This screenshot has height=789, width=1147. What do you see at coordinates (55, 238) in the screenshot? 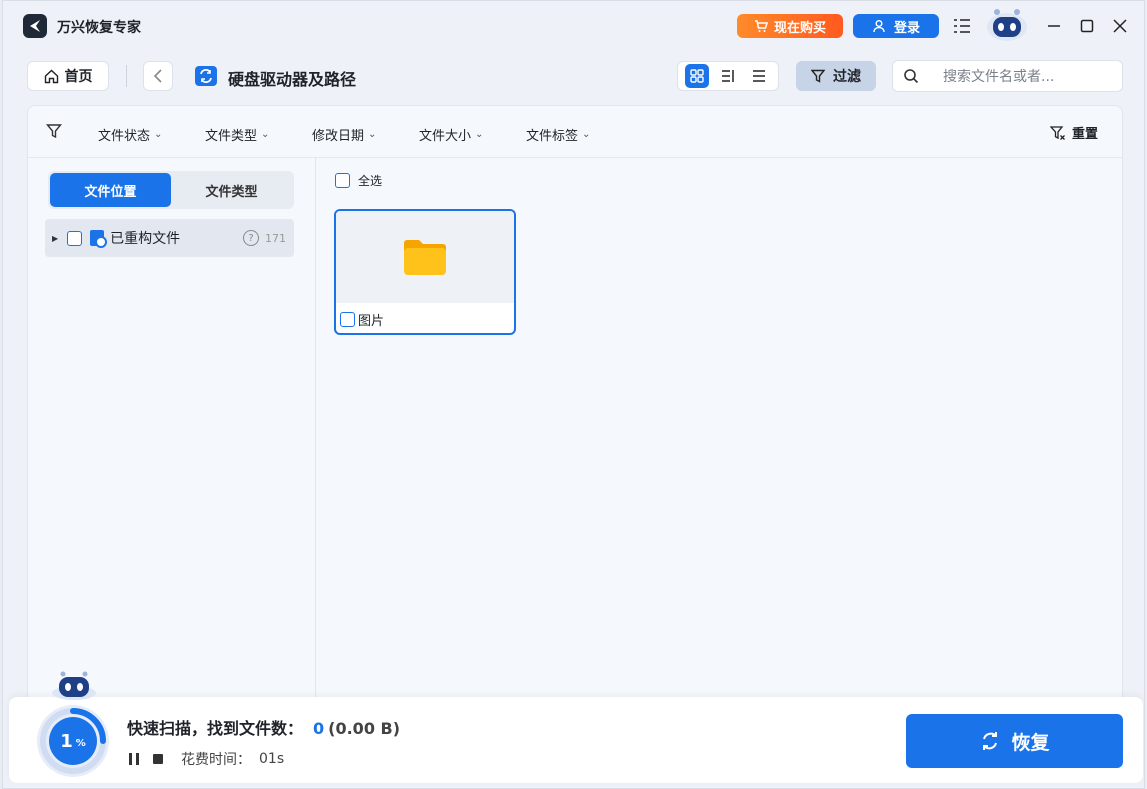
I see `expand-arrow-icon: ▶` at bounding box center [55, 238].